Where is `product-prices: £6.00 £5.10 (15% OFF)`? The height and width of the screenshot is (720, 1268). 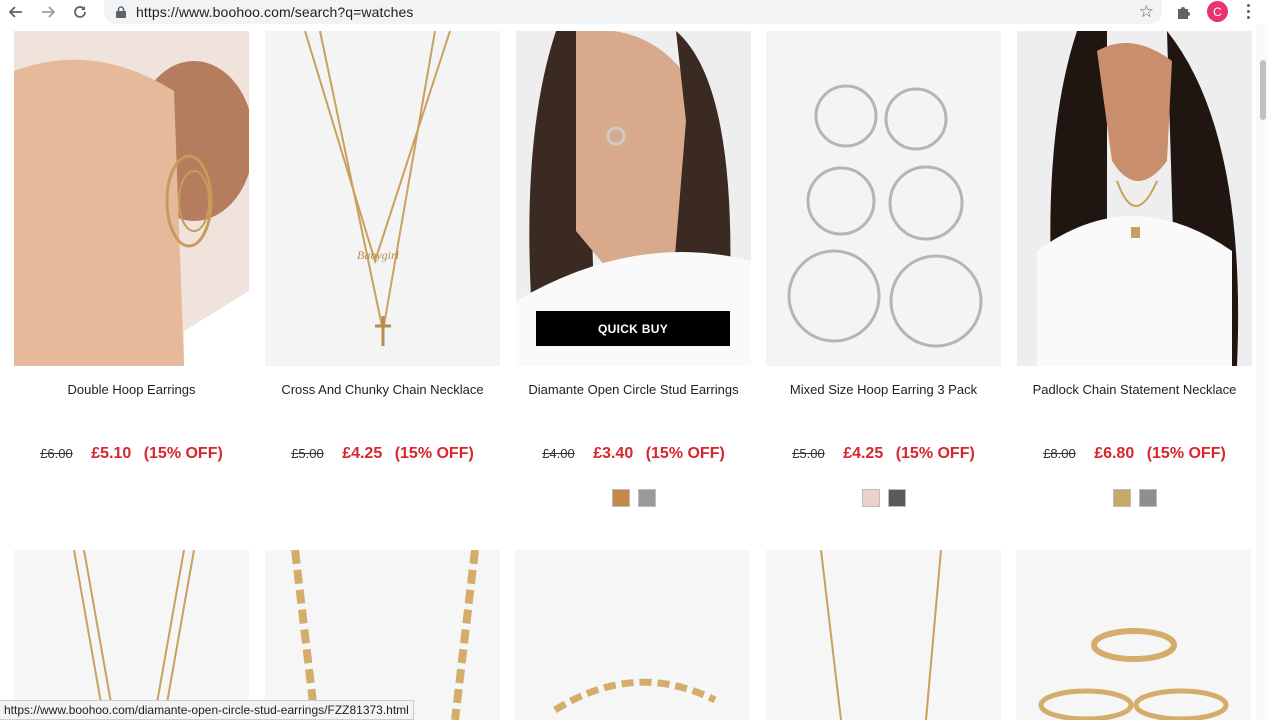
product-prices: £6.00 £5.10 (15% OFF) is located at coordinates (131, 454).